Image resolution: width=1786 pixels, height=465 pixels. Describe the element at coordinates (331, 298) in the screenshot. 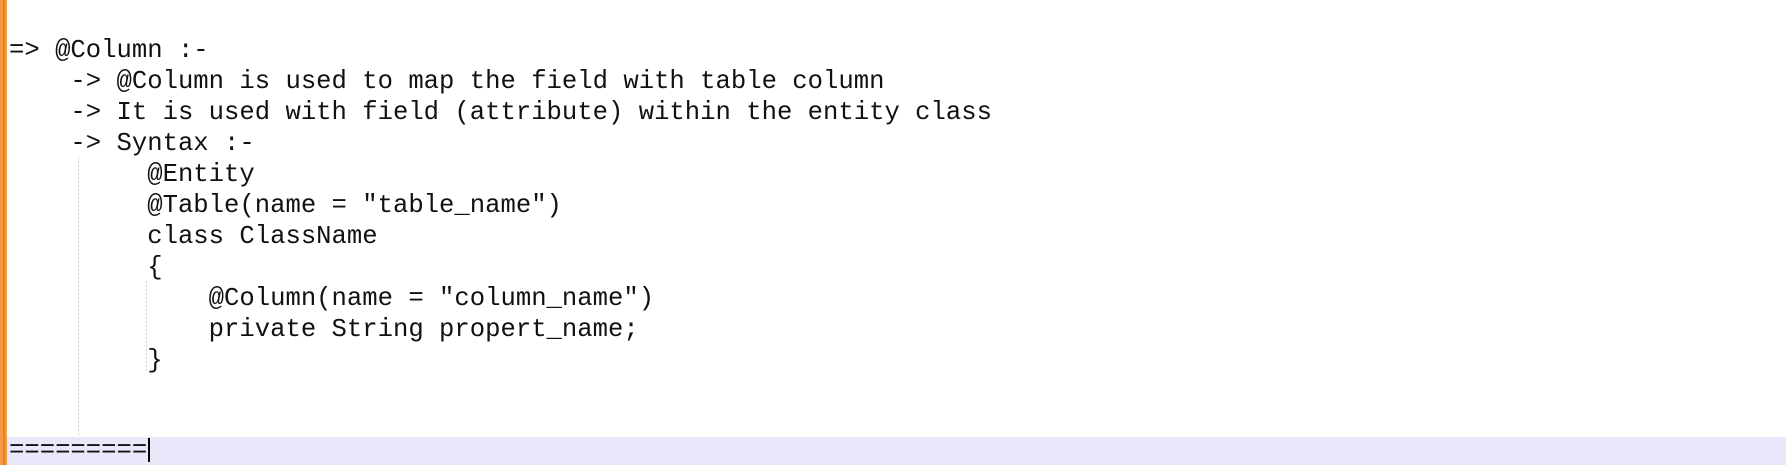

I see `editor-line-9: @Column(name = "column_name")` at that location.